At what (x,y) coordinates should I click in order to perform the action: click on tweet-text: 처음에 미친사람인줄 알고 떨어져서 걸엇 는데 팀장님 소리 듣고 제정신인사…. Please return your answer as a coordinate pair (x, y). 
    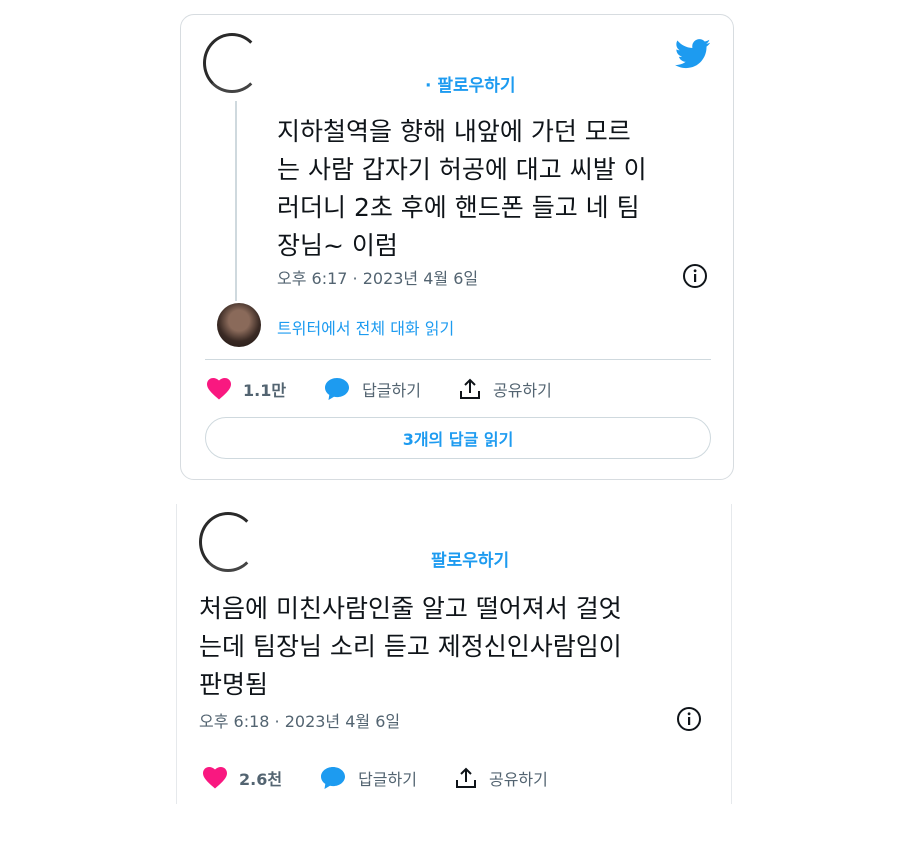
    Looking at the image, I should click on (410, 646).